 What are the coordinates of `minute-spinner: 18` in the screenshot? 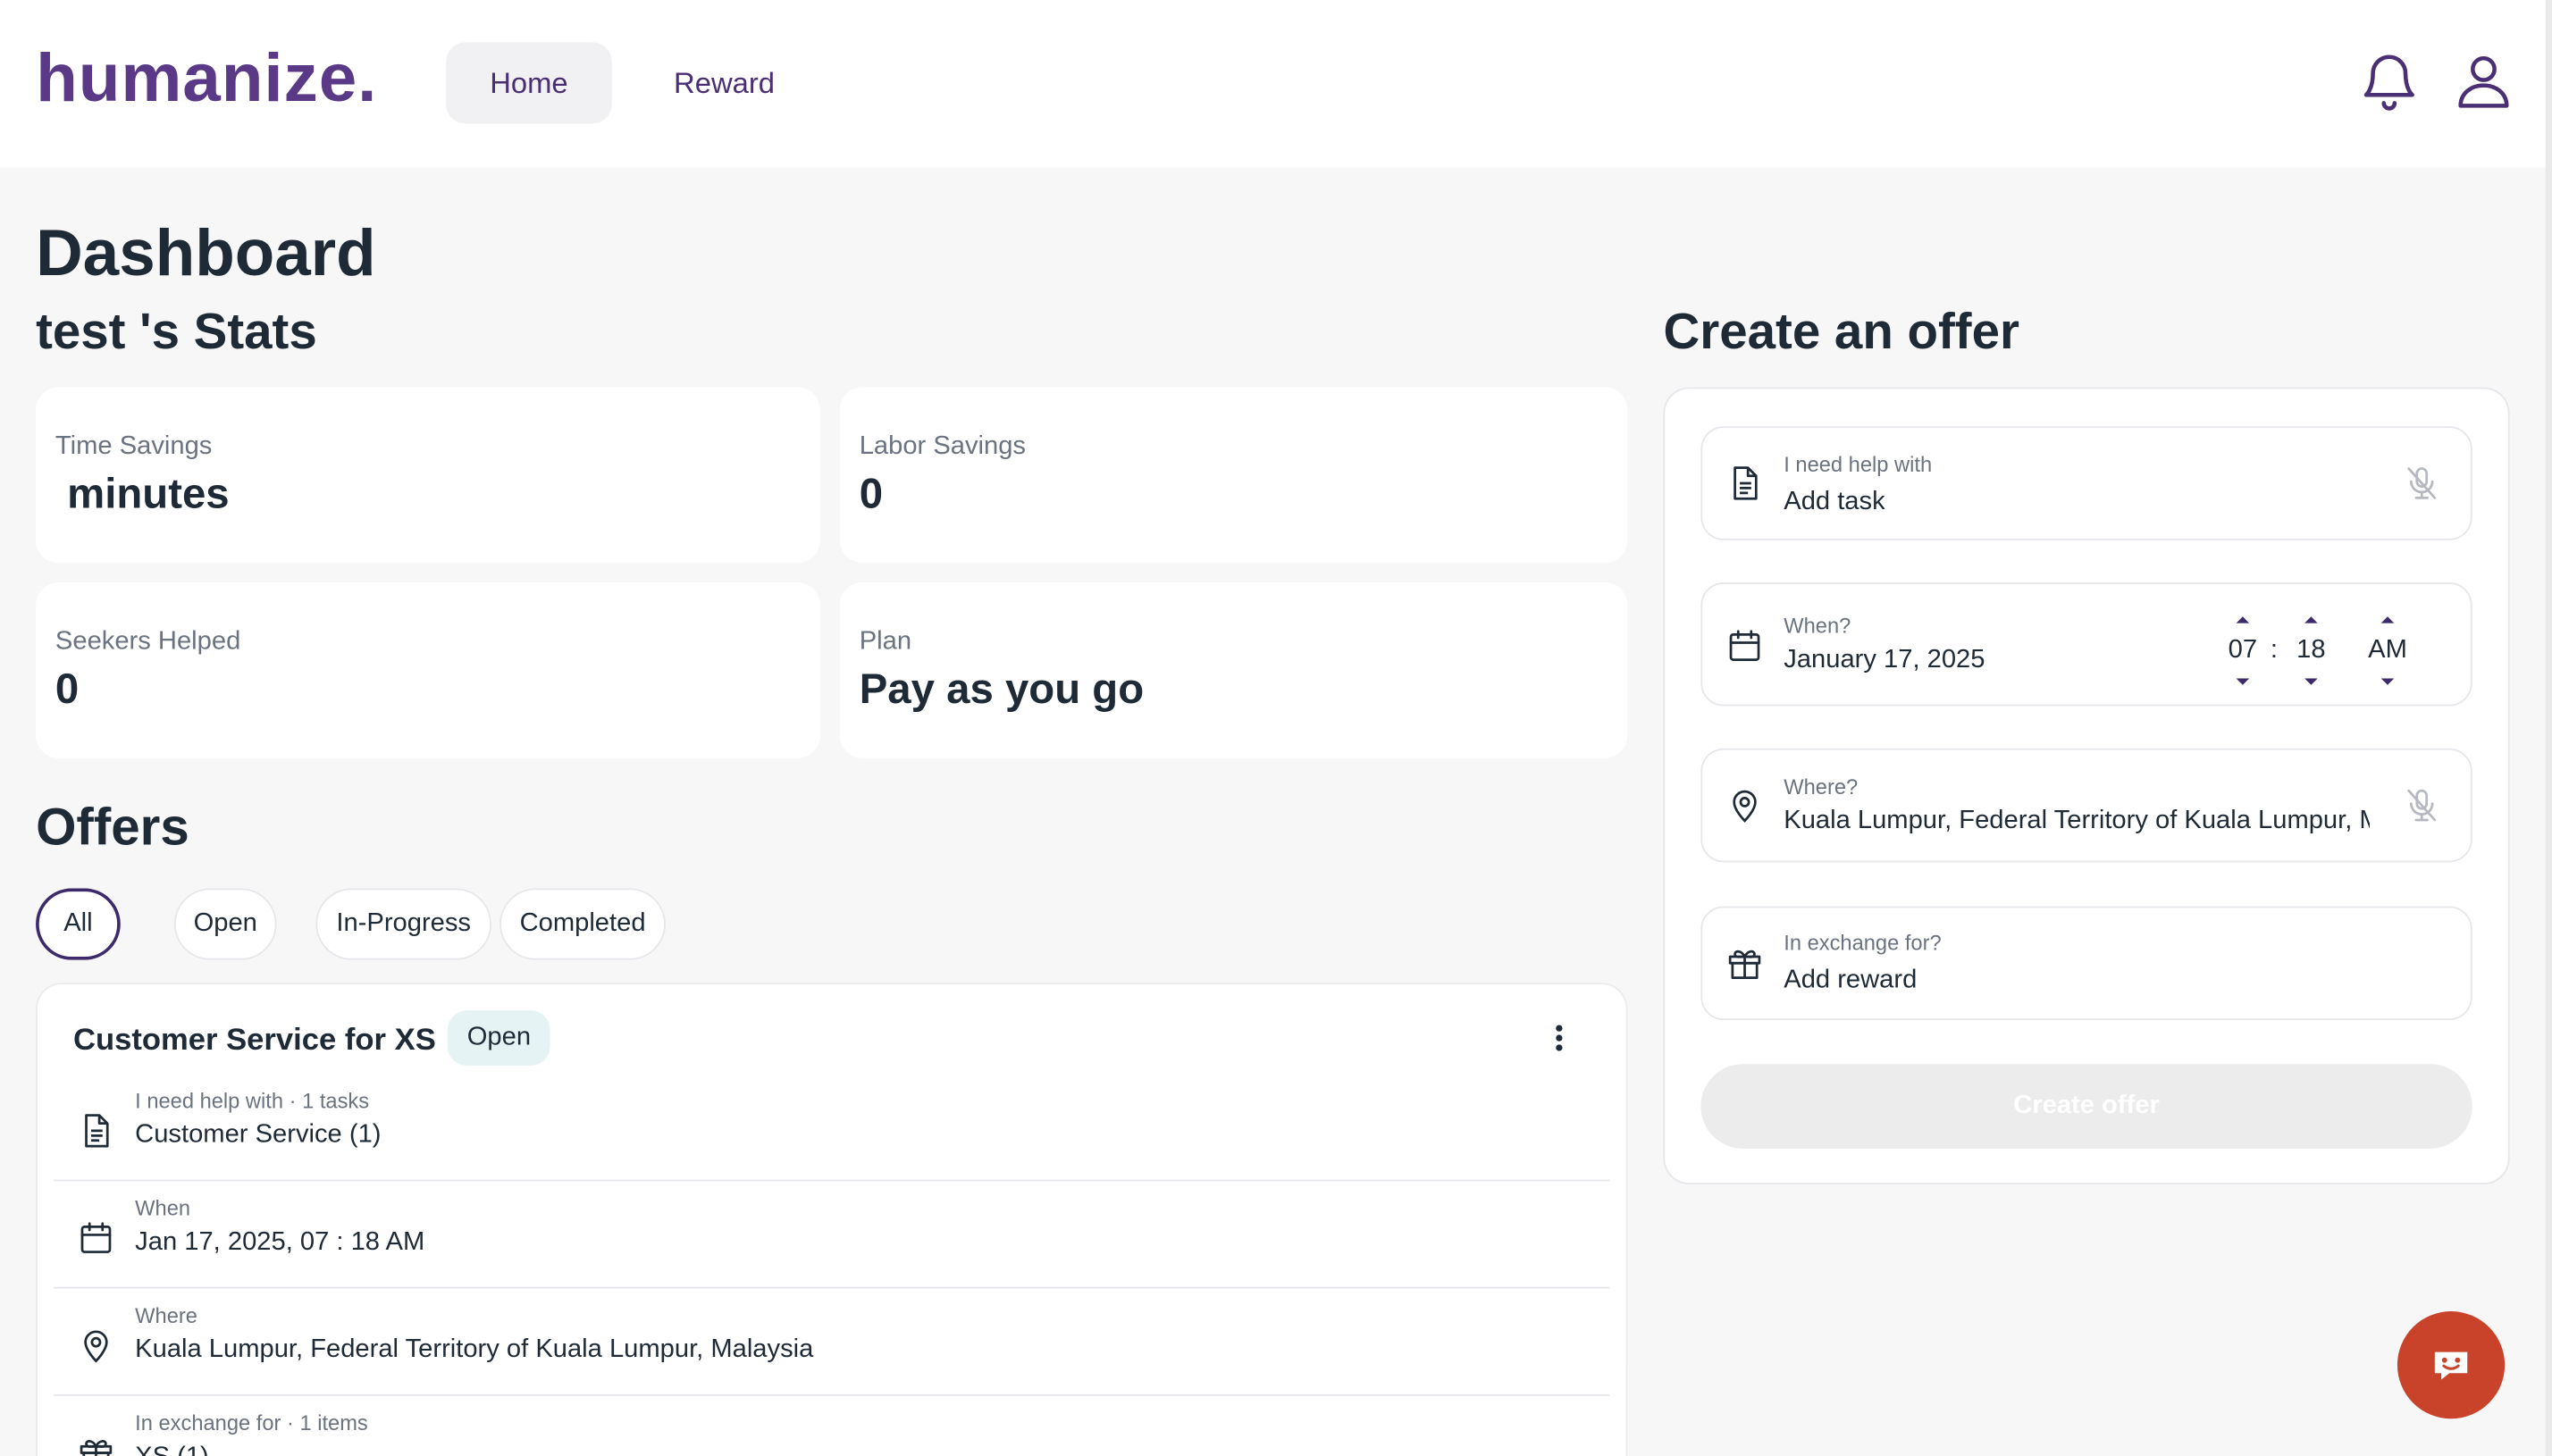 It's located at (2311, 651).